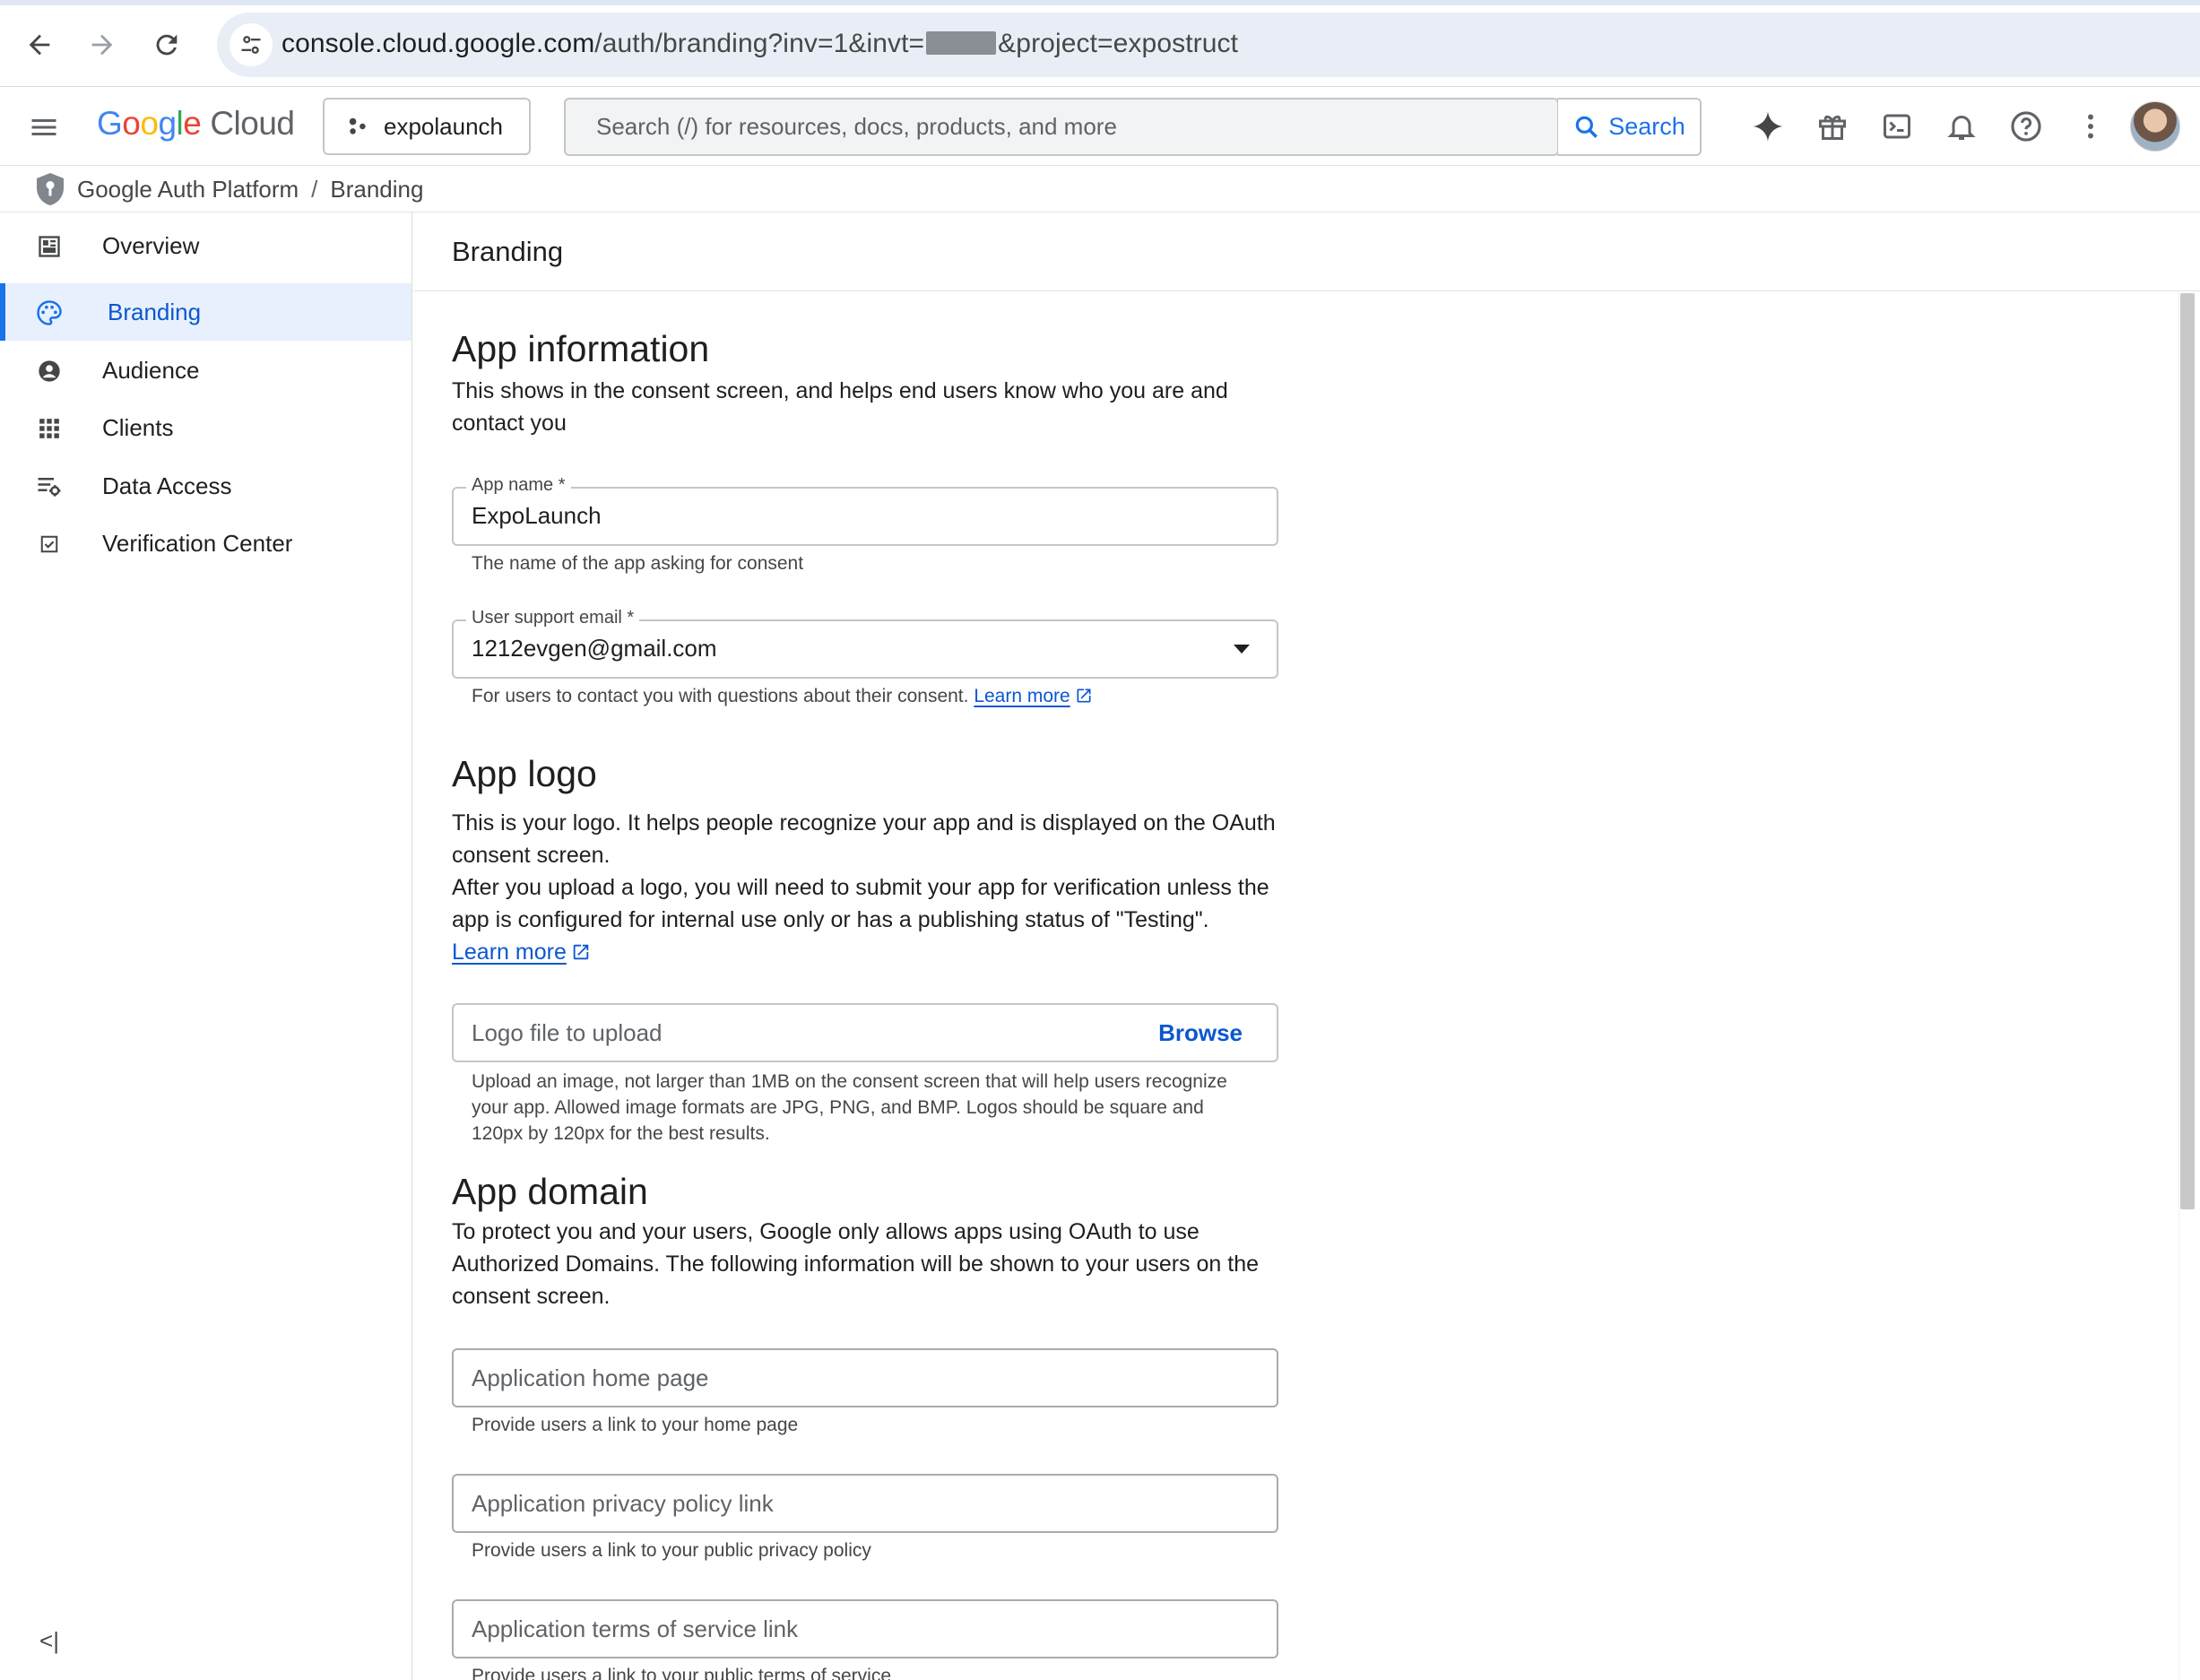 Image resolution: width=2200 pixels, height=1680 pixels. What do you see at coordinates (155, 311) in the screenshot?
I see `sidebar-item-label: Branding` at bounding box center [155, 311].